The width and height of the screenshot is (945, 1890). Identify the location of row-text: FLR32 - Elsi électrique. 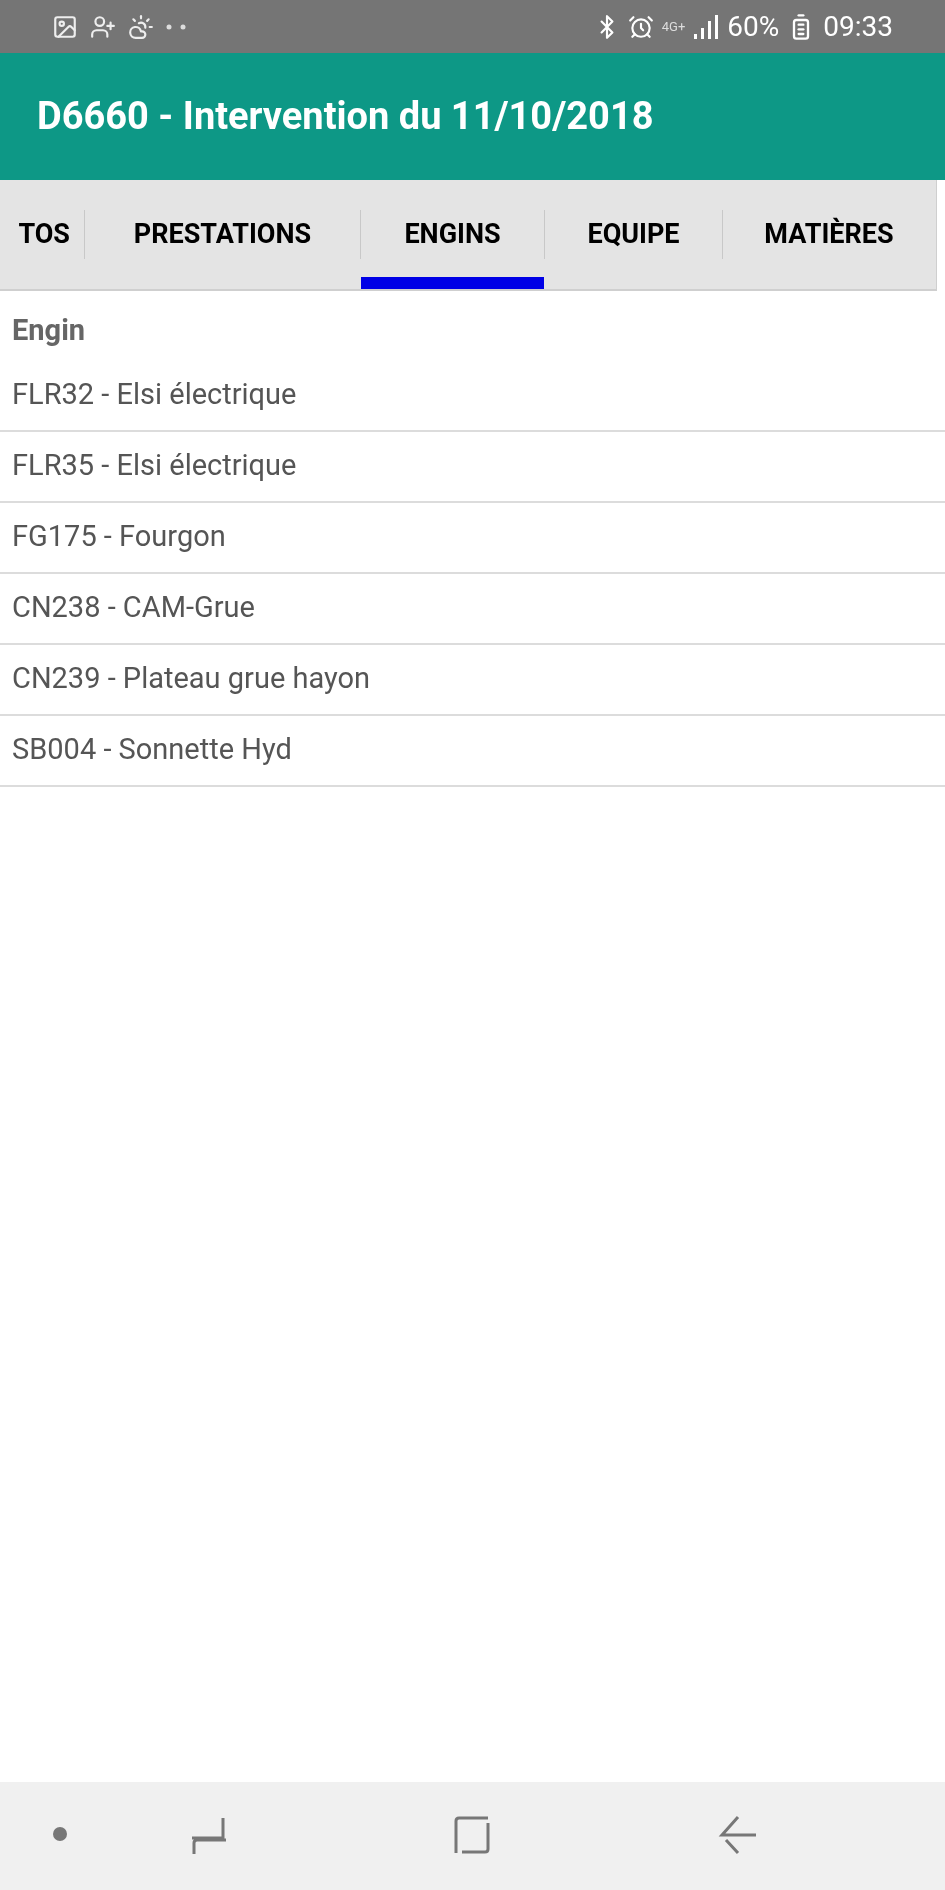
(154, 395).